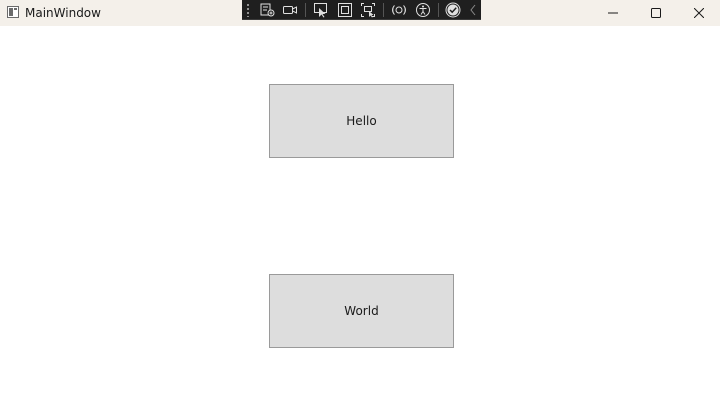  What do you see at coordinates (361, 311) in the screenshot?
I see `world-button: World` at bounding box center [361, 311].